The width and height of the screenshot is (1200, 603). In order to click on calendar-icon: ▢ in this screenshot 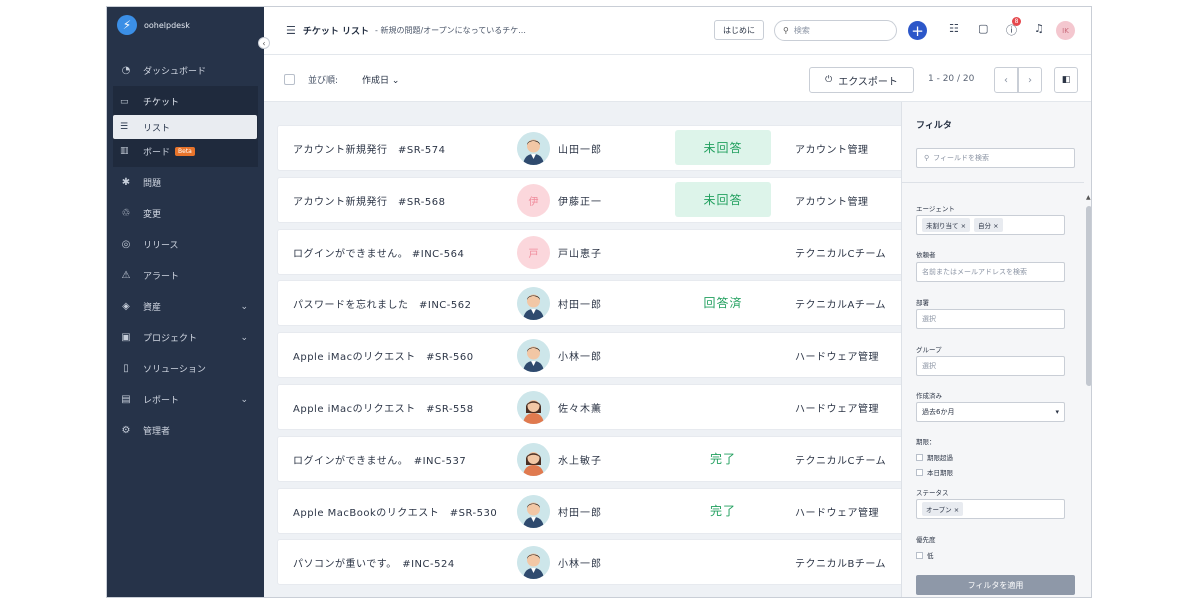, I will do `click(983, 28)`.